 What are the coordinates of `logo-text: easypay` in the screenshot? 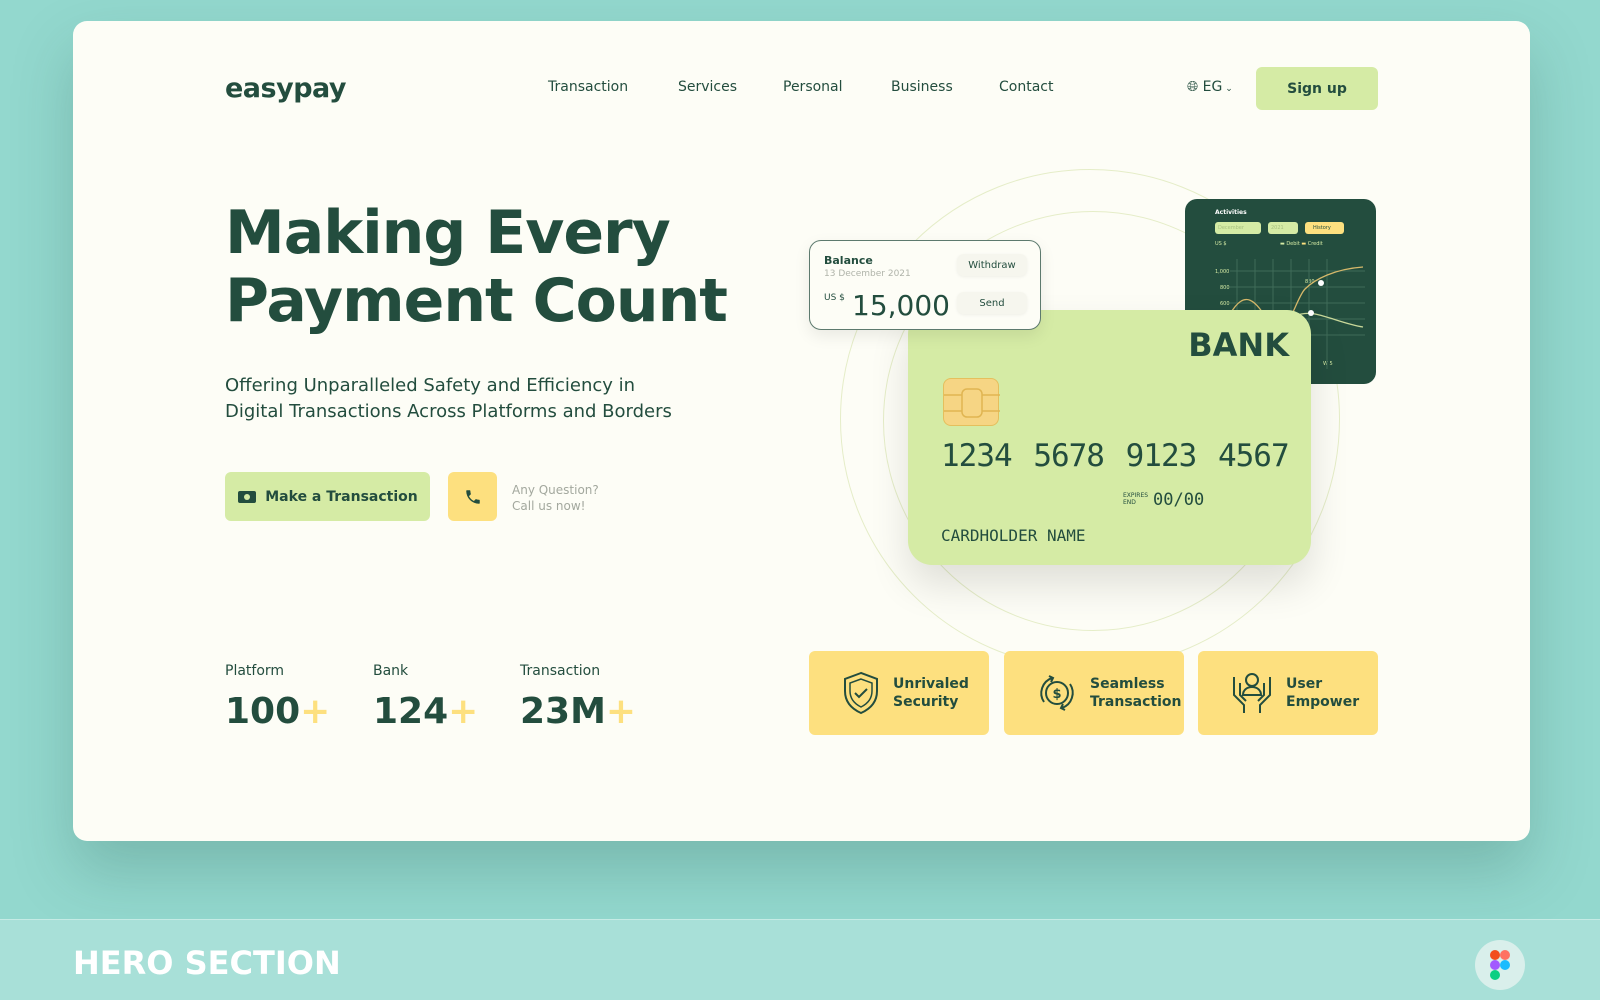 It's located at (286, 88).